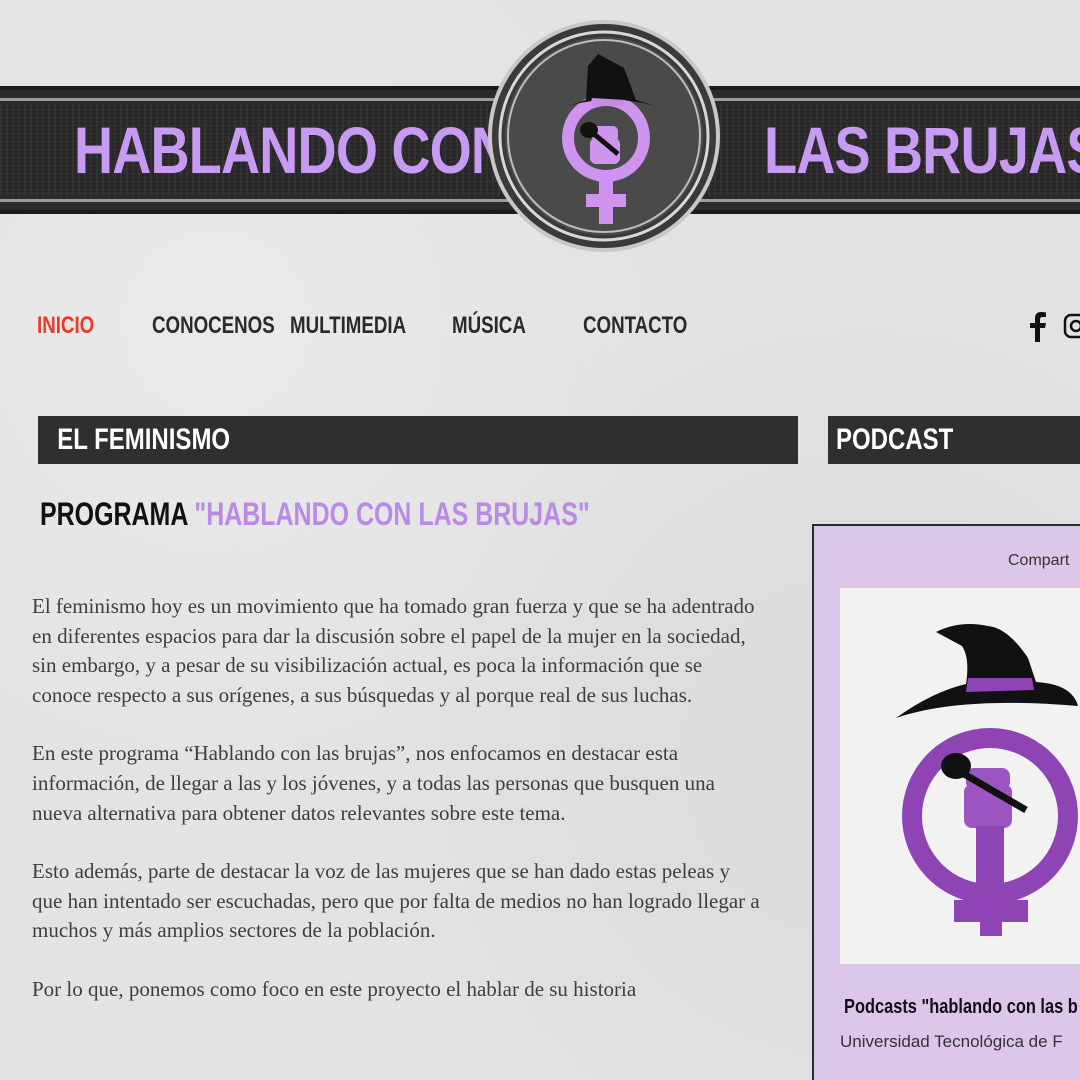  Describe the element at coordinates (604, 136) in the screenshot. I see `witch-logo-icon` at that location.